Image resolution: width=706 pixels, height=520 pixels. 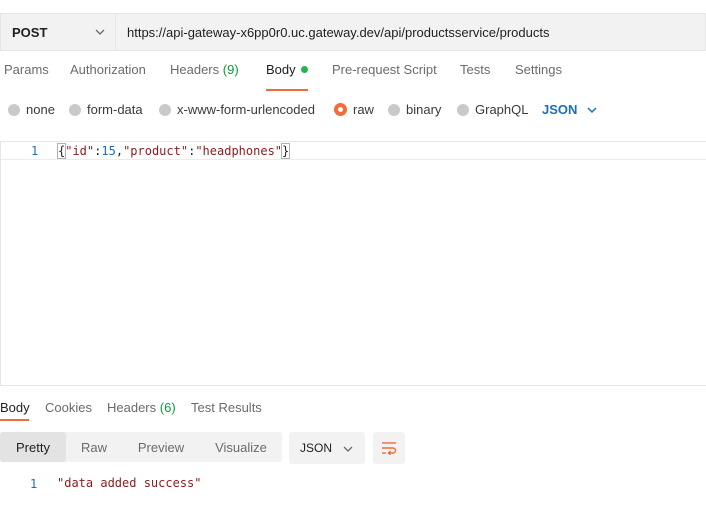 What do you see at coordinates (156, 151) in the screenshot?
I see `json-key: "product"` at bounding box center [156, 151].